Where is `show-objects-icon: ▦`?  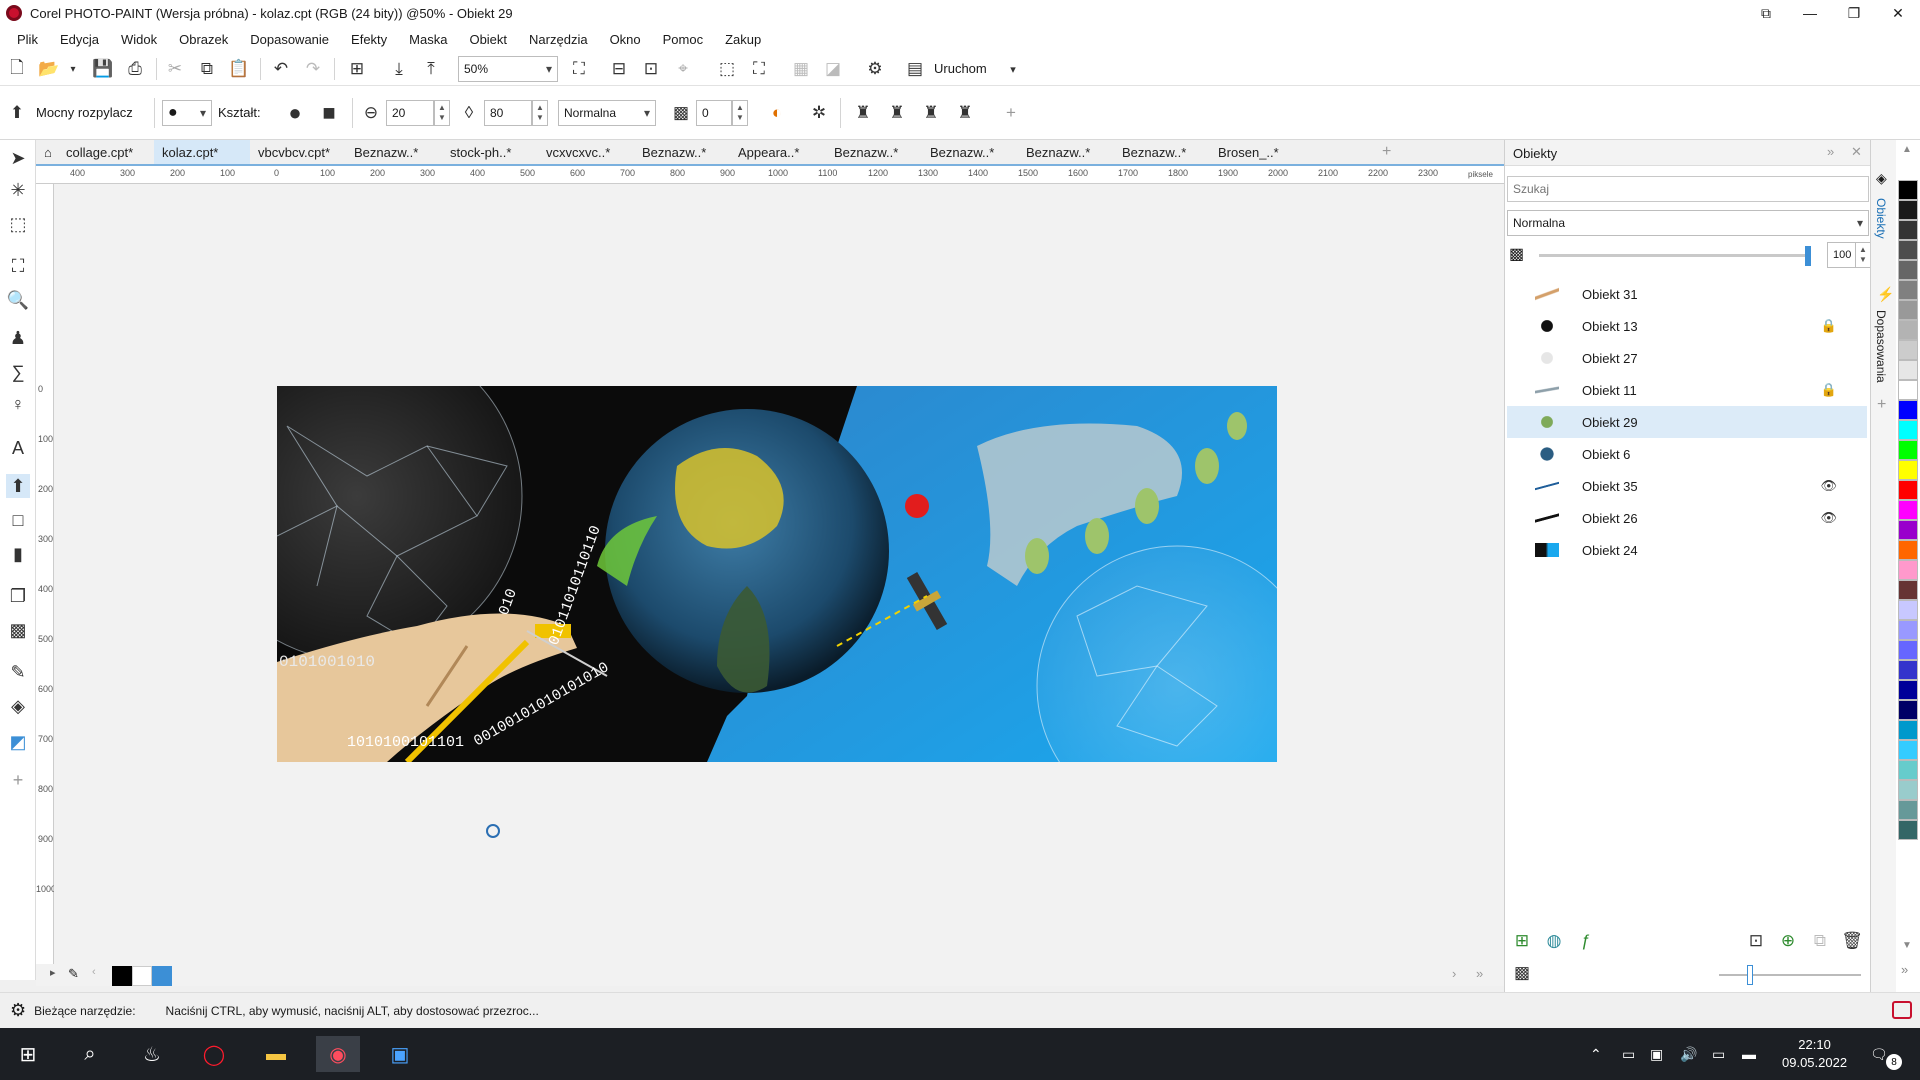 show-objects-icon: ▦ is located at coordinates (801, 69).